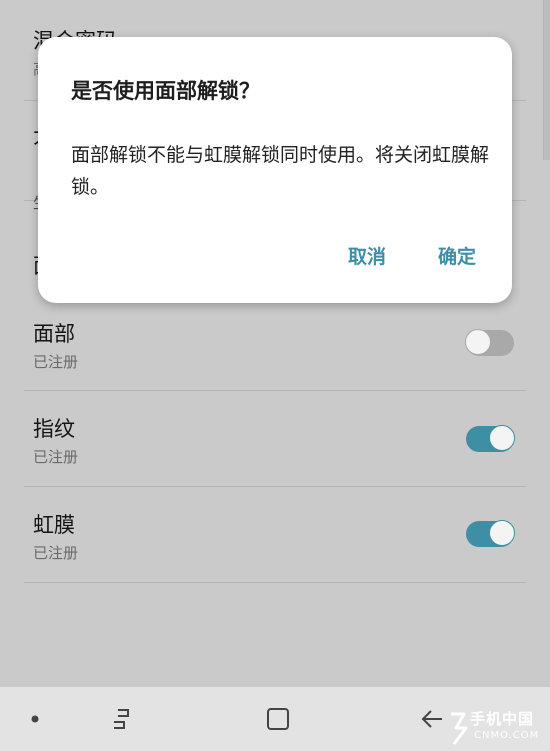 The width and height of the screenshot is (550, 751). I want to click on face-toggle, so click(489, 342).